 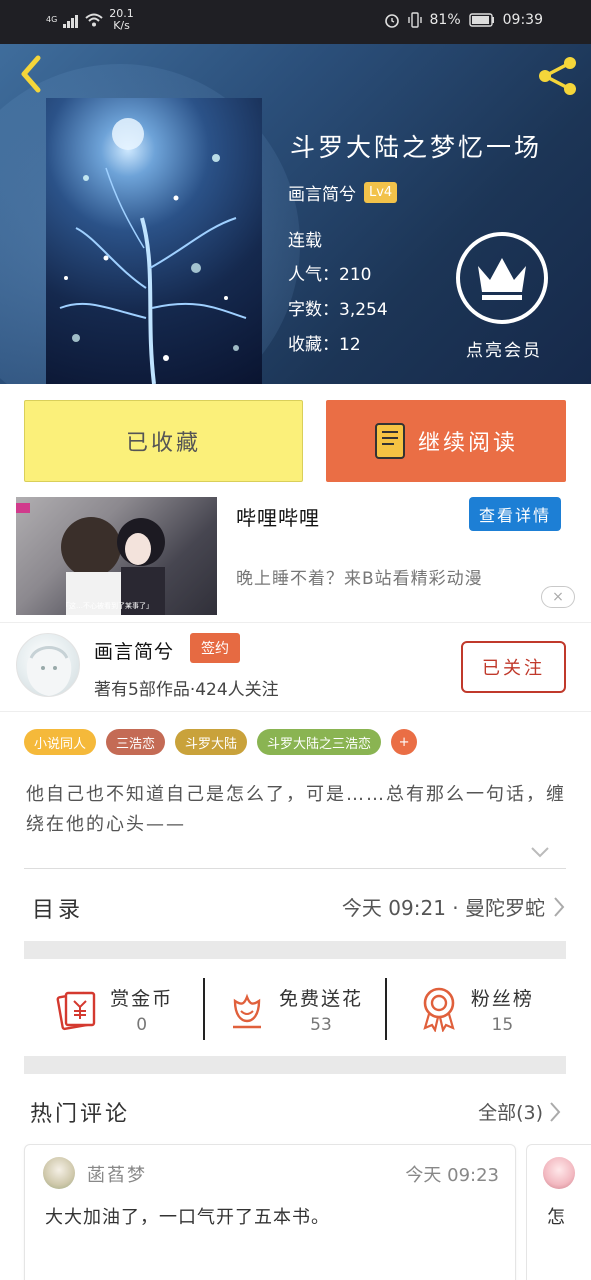 I want to click on author-name: 画言简兮, so click(x=134, y=650).